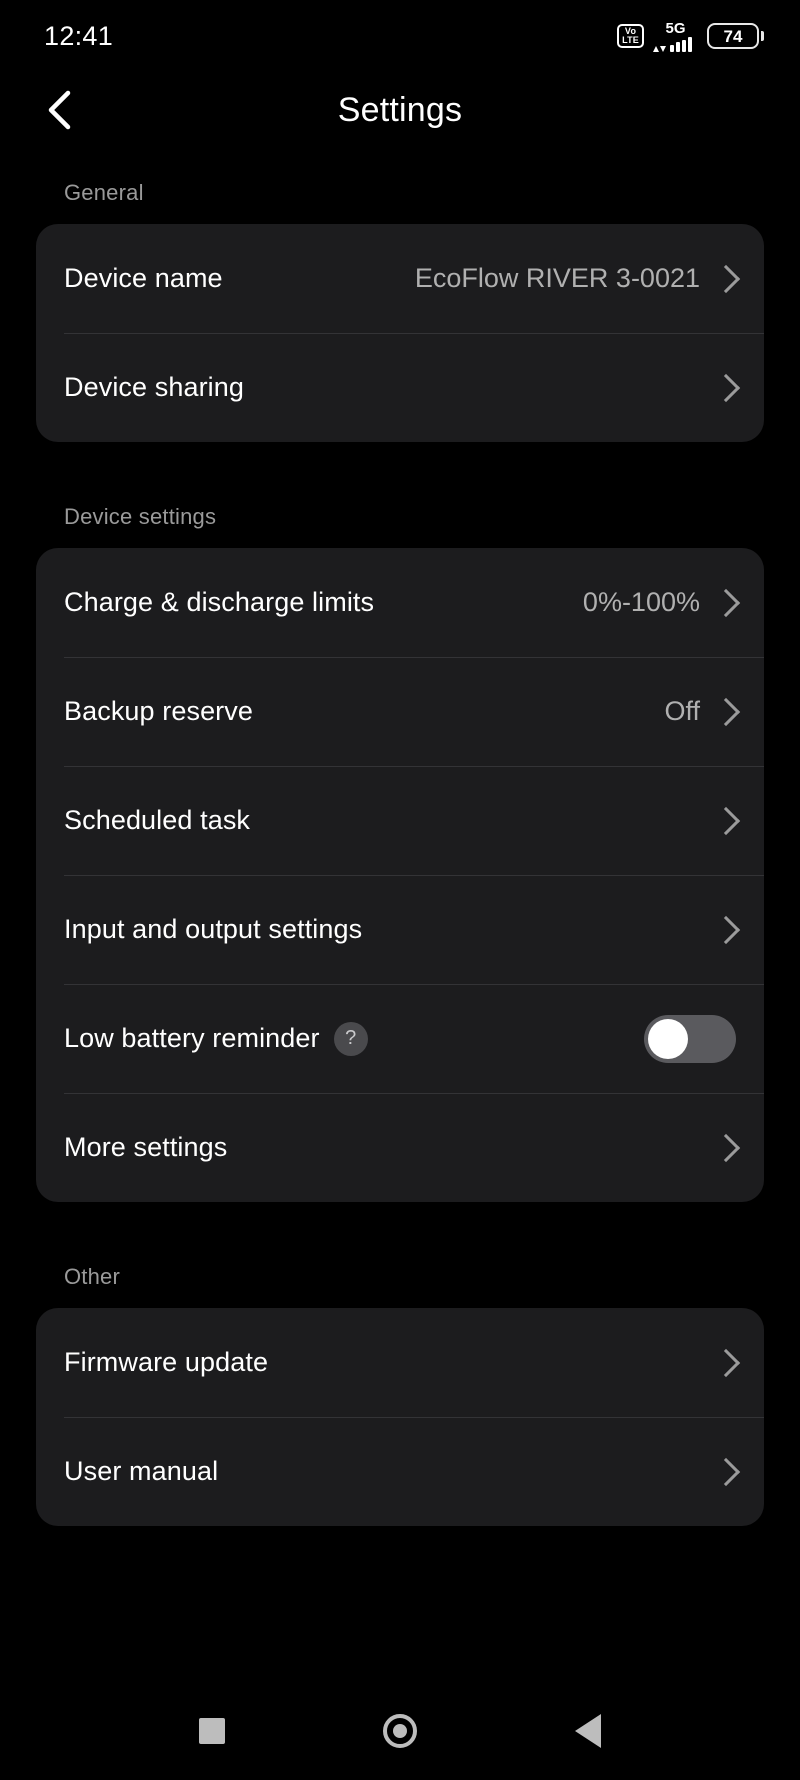 The image size is (800, 1780). Describe the element at coordinates (400, 1038) in the screenshot. I see `row-low-battery-reminder: Low battery reminder ?` at that location.